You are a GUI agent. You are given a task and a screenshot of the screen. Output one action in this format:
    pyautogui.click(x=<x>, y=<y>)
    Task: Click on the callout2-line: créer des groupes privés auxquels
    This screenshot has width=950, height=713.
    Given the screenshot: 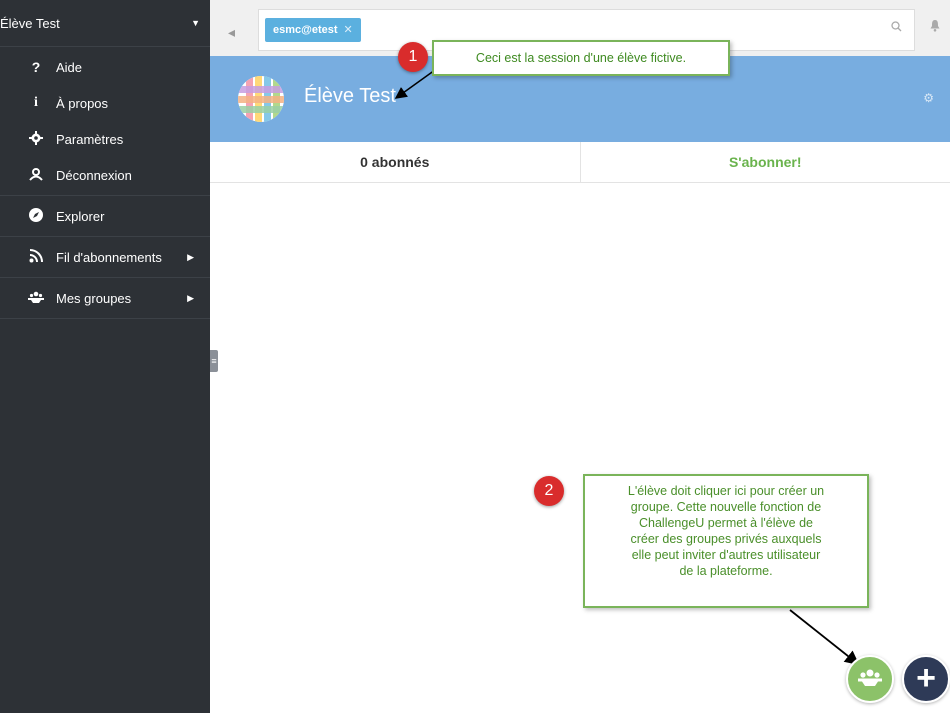 What is the action you would take?
    pyautogui.click(x=726, y=539)
    